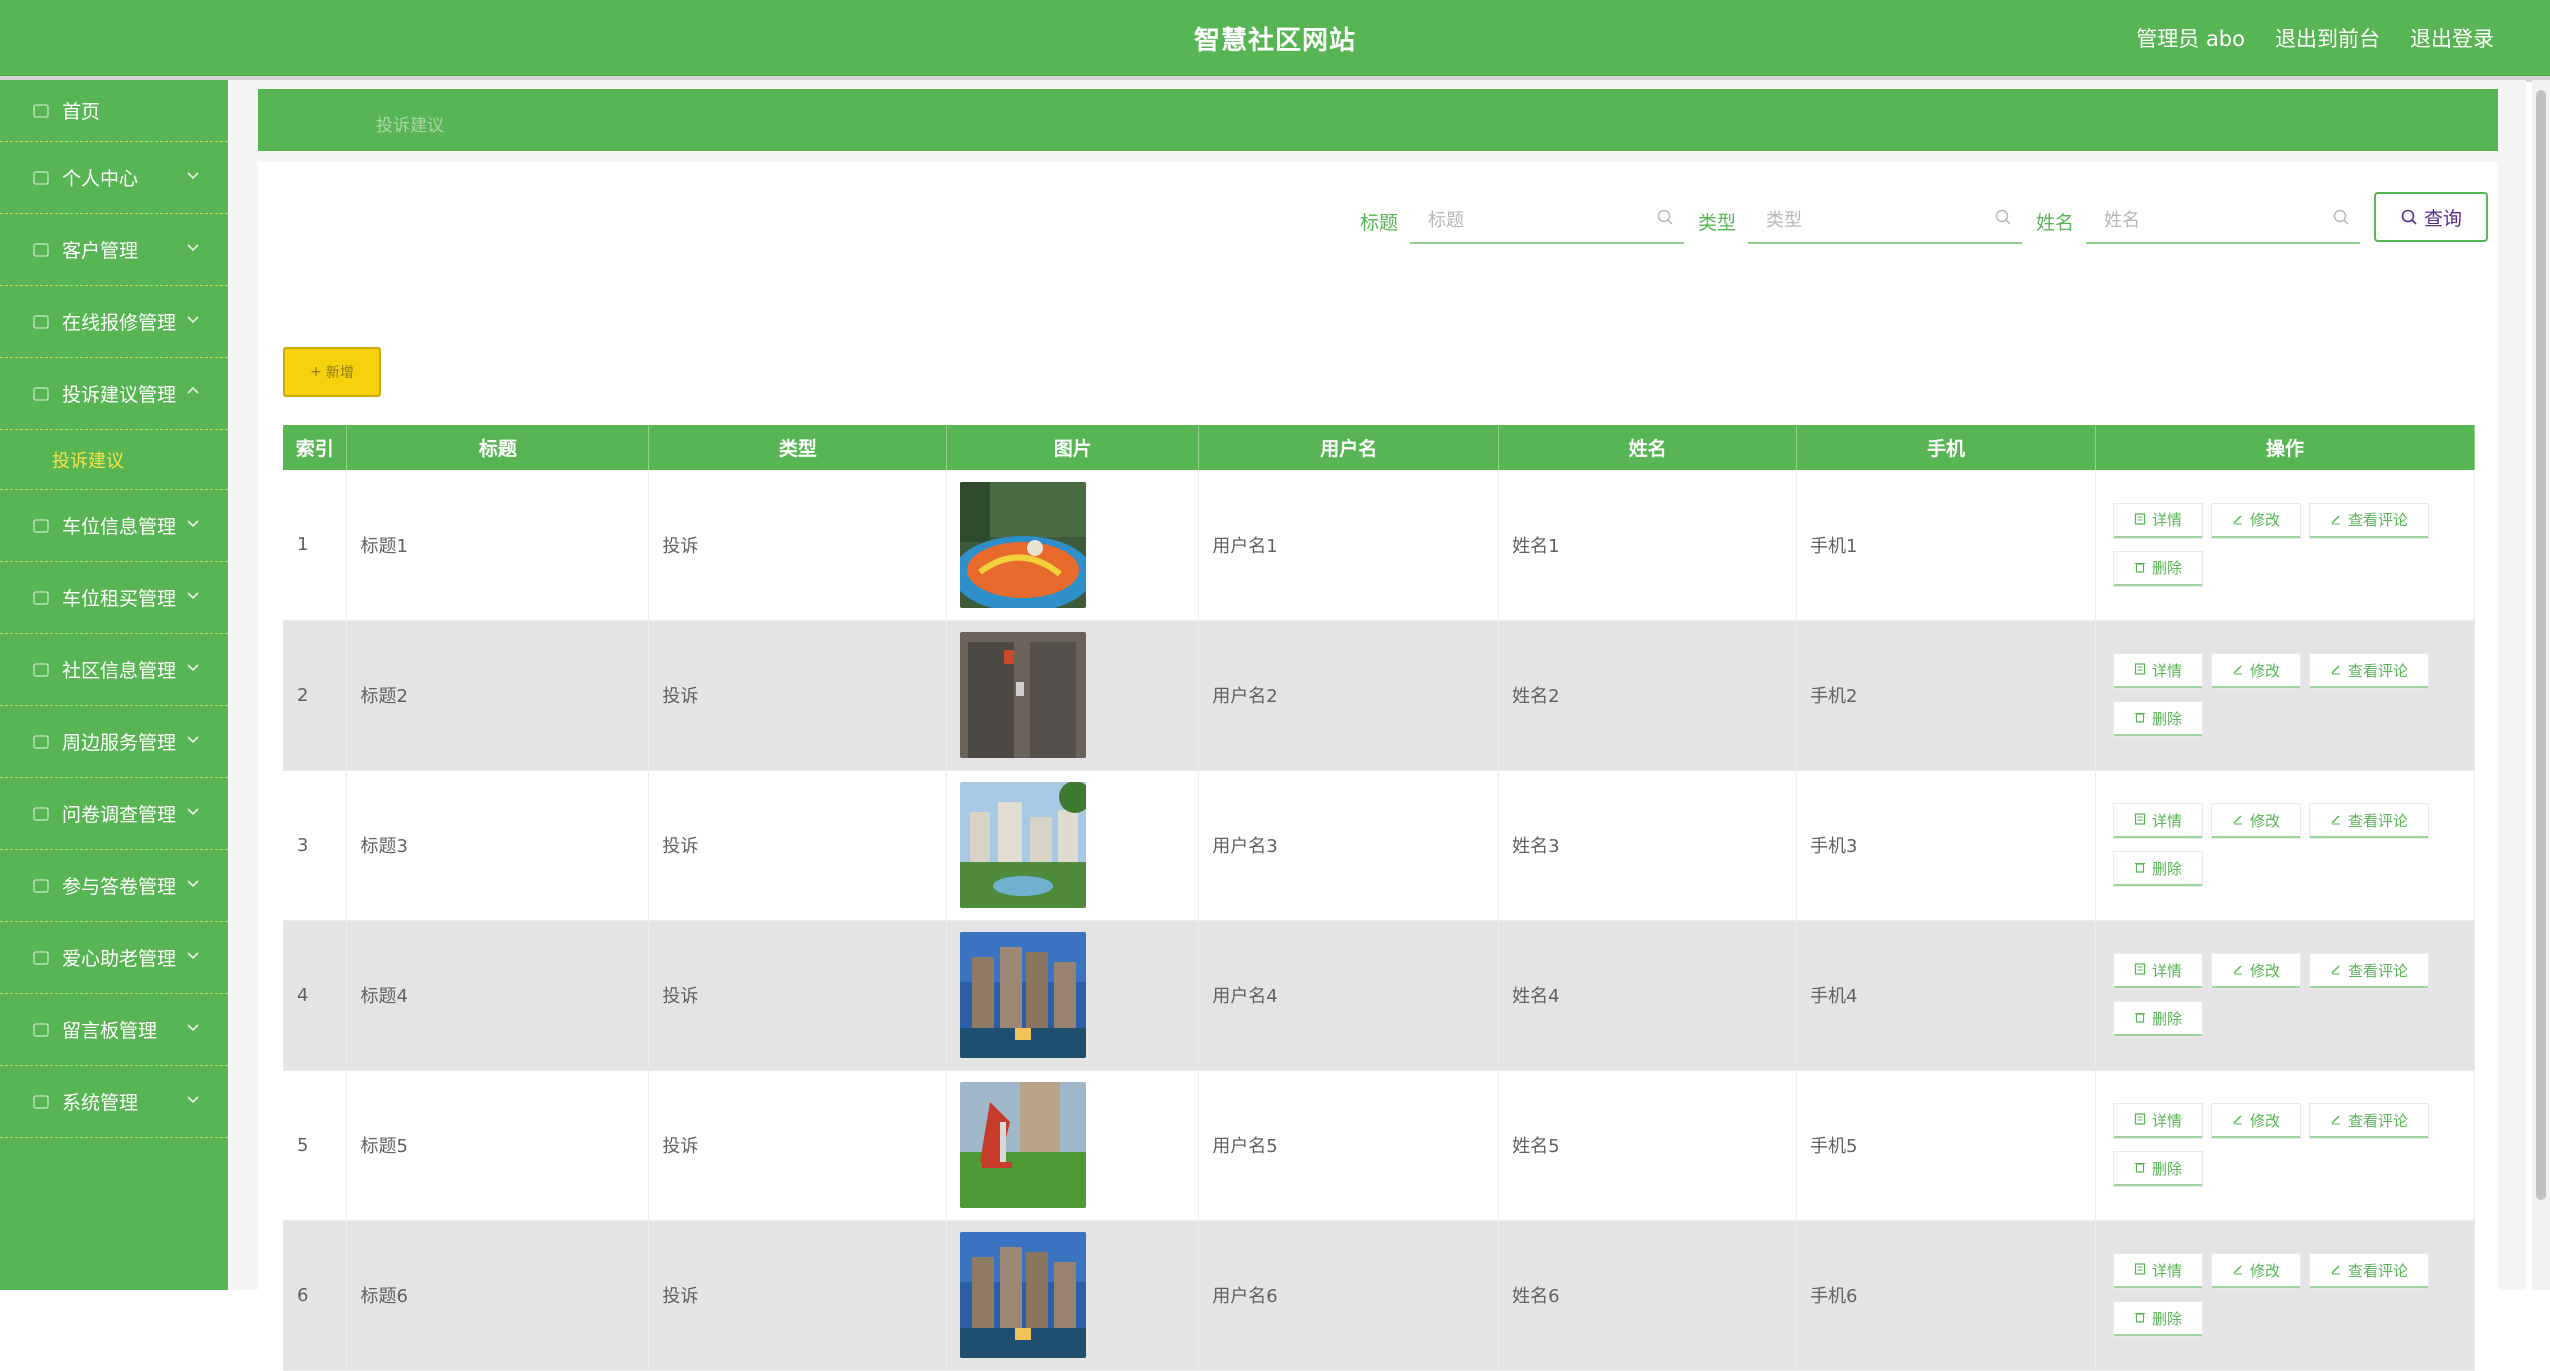  I want to click on sidebar-item-3: 在线报修管理, so click(114, 322).